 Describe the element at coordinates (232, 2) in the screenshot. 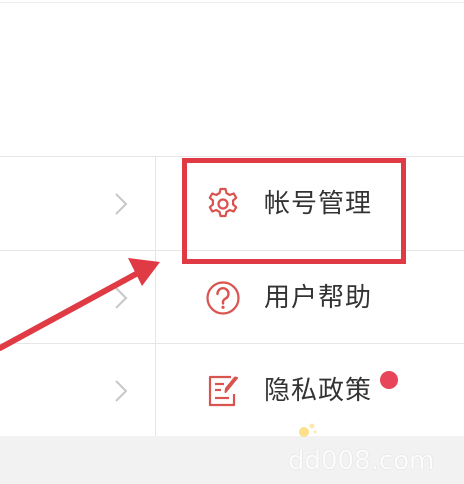

I see `top-divider` at that location.